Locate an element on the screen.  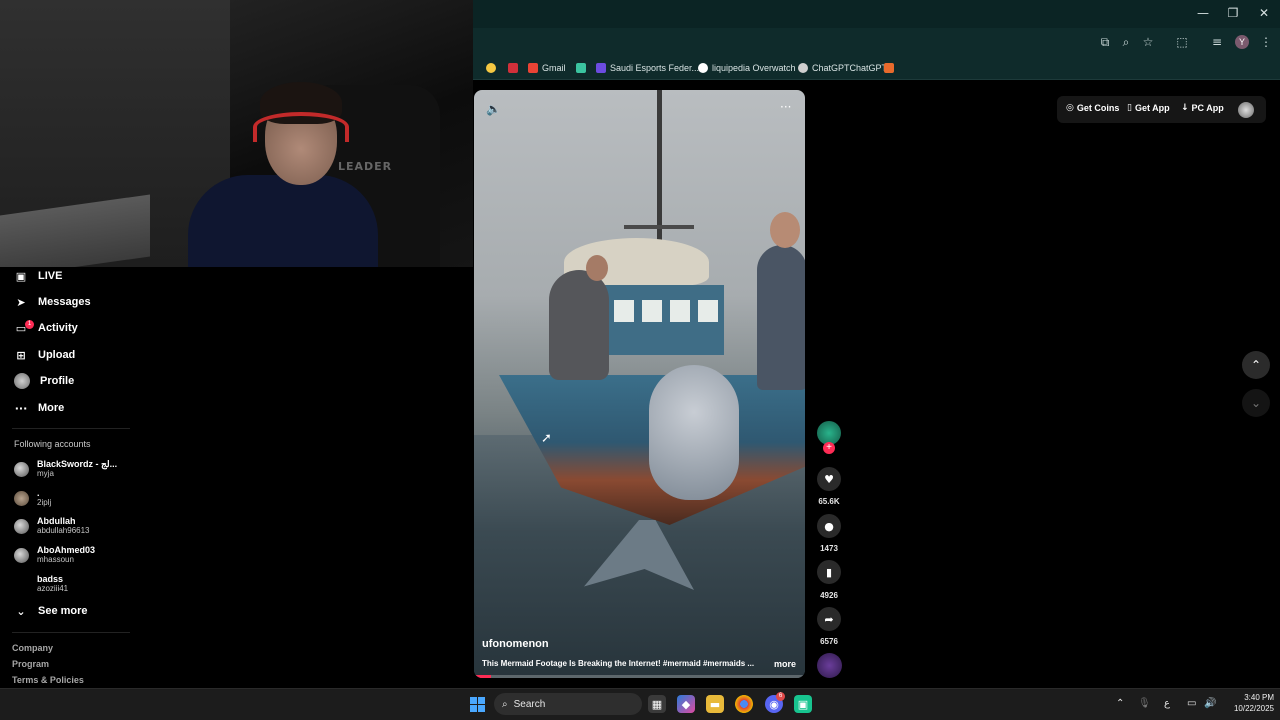
windows-start-icon is located at coordinates (477, 704).